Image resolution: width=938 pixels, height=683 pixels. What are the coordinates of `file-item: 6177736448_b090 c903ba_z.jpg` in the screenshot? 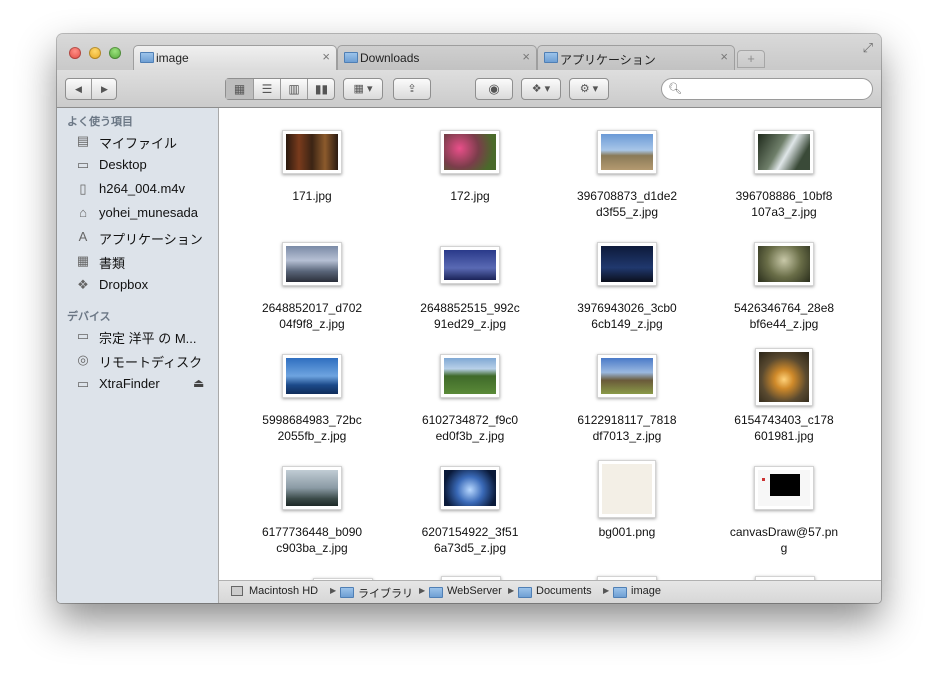 It's located at (312, 518).